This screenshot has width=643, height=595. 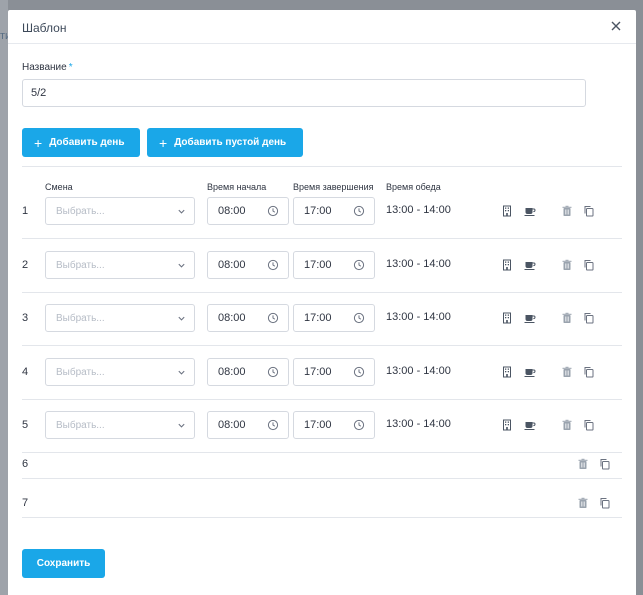 What do you see at coordinates (333, 187) in the screenshot?
I see `column-header-end: Время завершения` at bounding box center [333, 187].